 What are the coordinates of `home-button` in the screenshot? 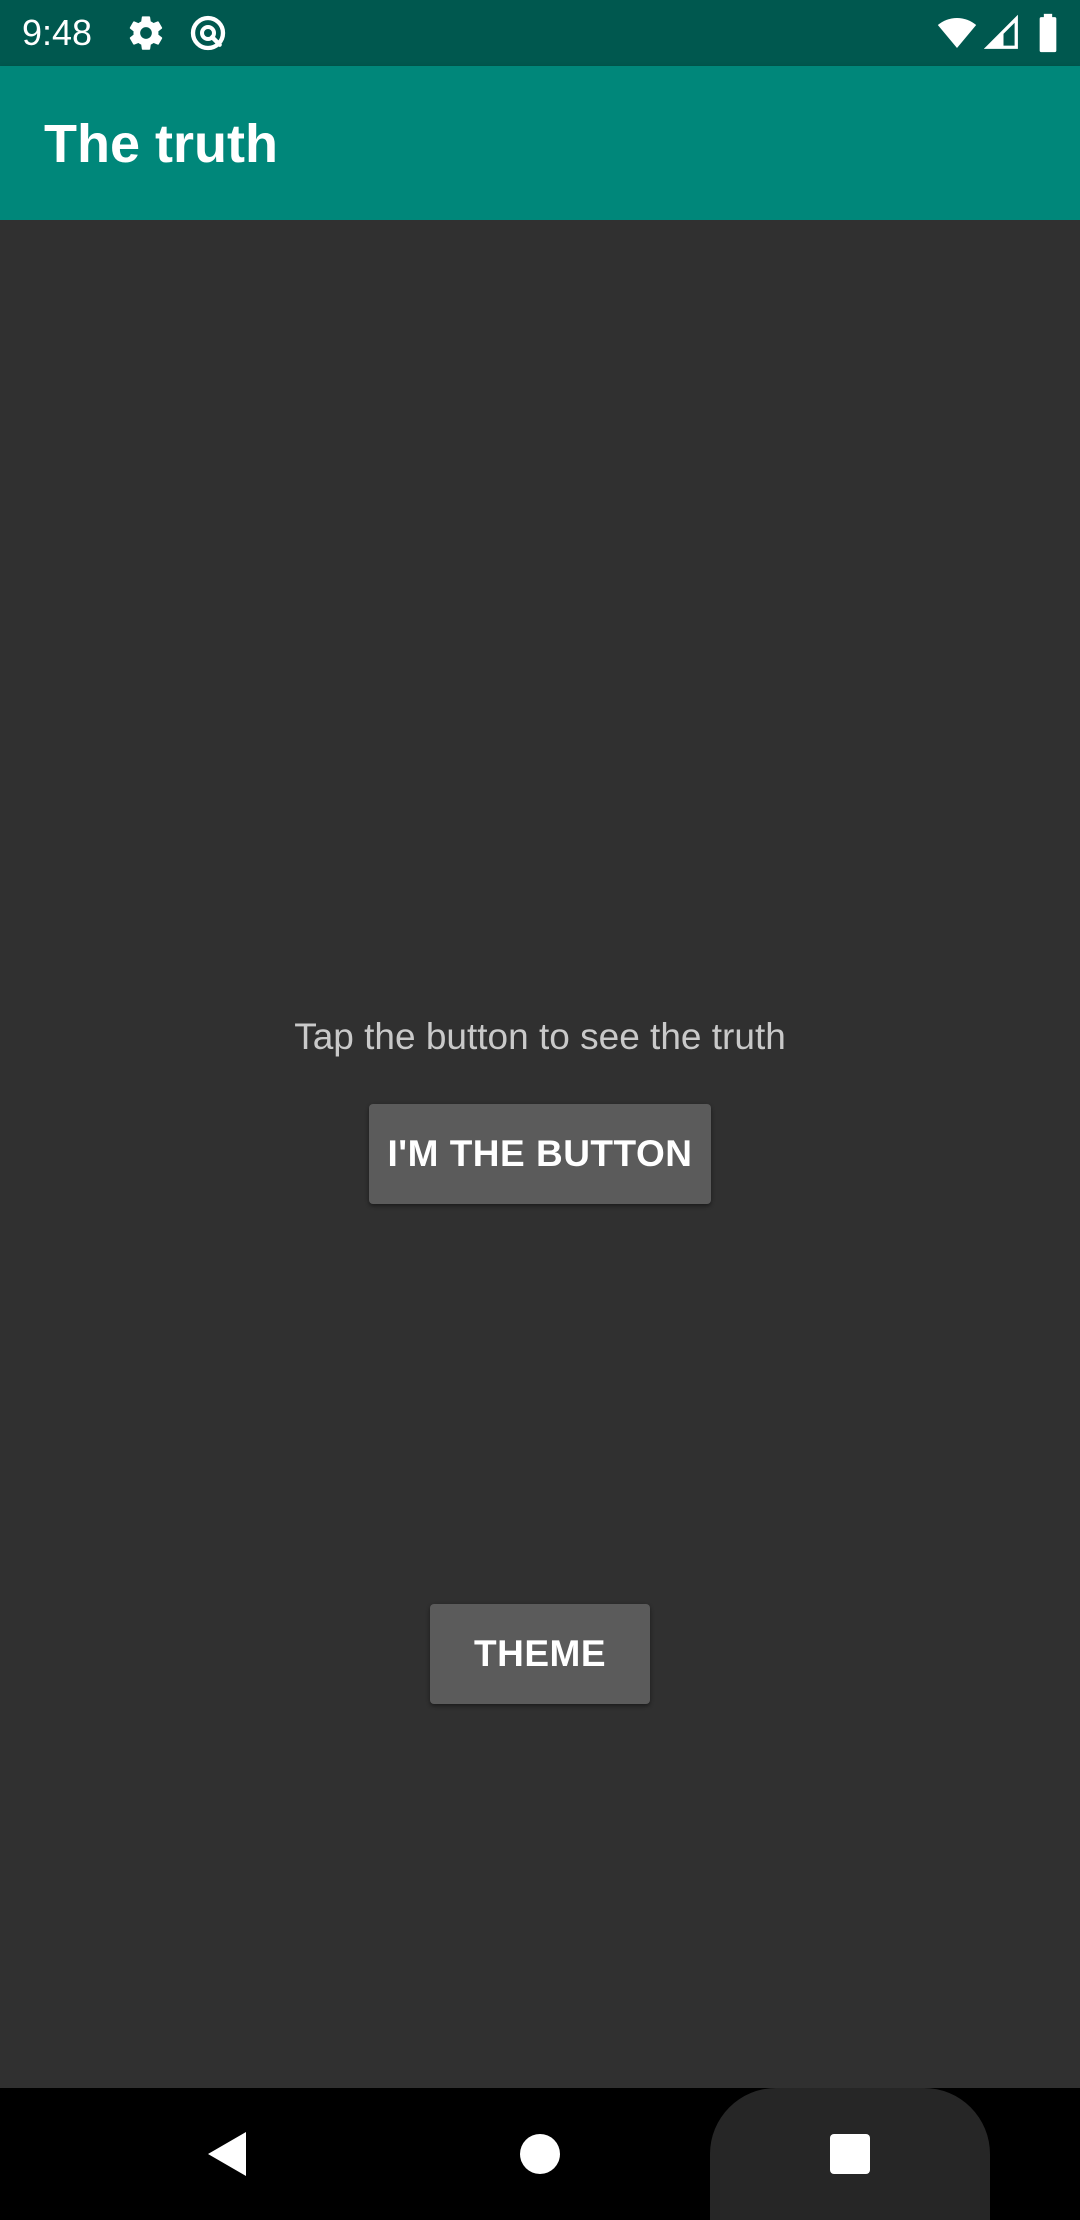 It's located at (540, 2154).